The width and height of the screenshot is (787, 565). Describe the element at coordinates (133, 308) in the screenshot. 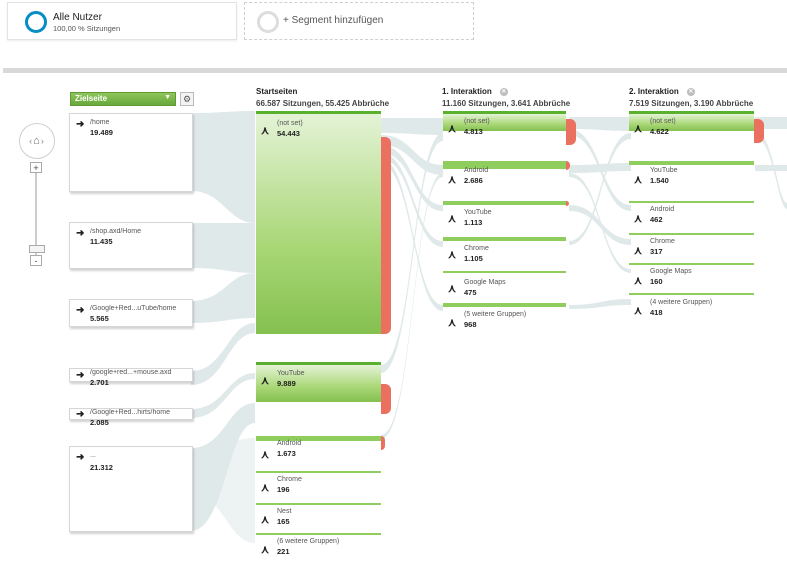

I see `landing-page-label: /Google+Red...uTube/home` at that location.